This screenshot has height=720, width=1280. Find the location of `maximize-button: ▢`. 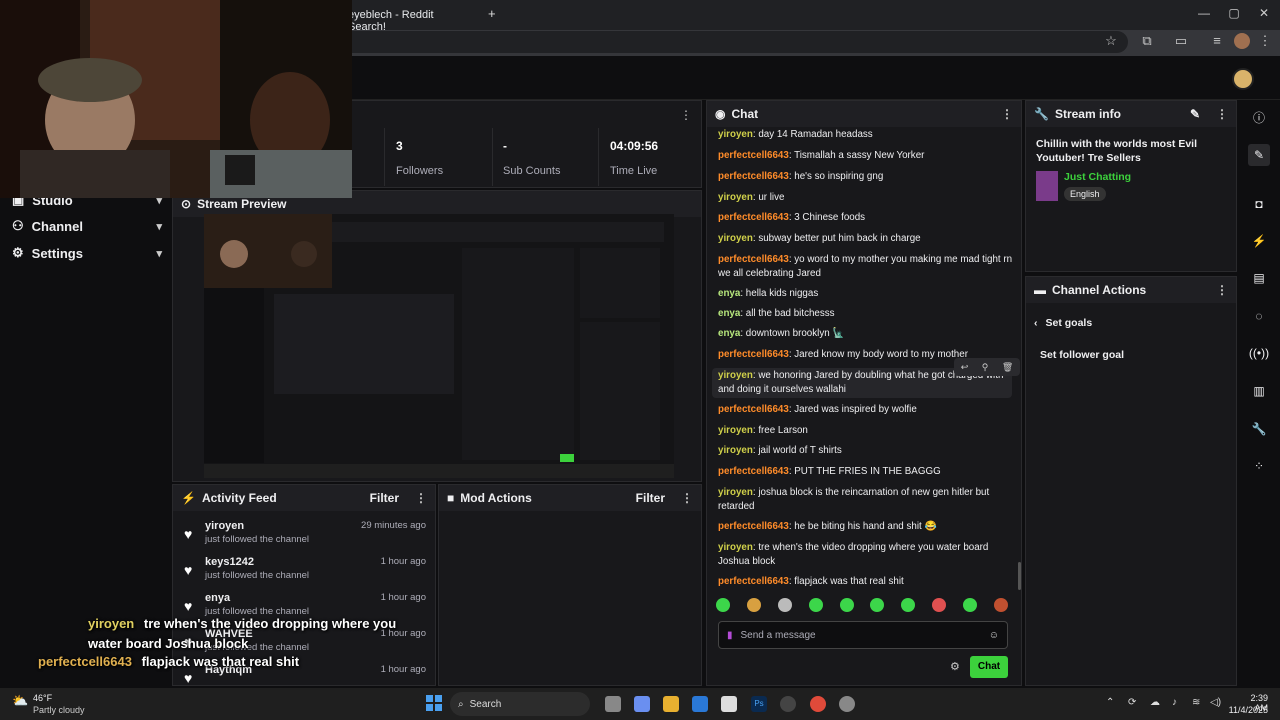

maximize-button: ▢ is located at coordinates (1234, 13).